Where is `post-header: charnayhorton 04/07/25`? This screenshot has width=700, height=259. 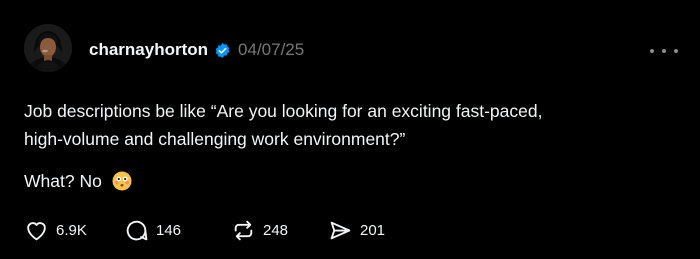 post-header: charnayhorton 04/07/25 is located at coordinates (196, 50).